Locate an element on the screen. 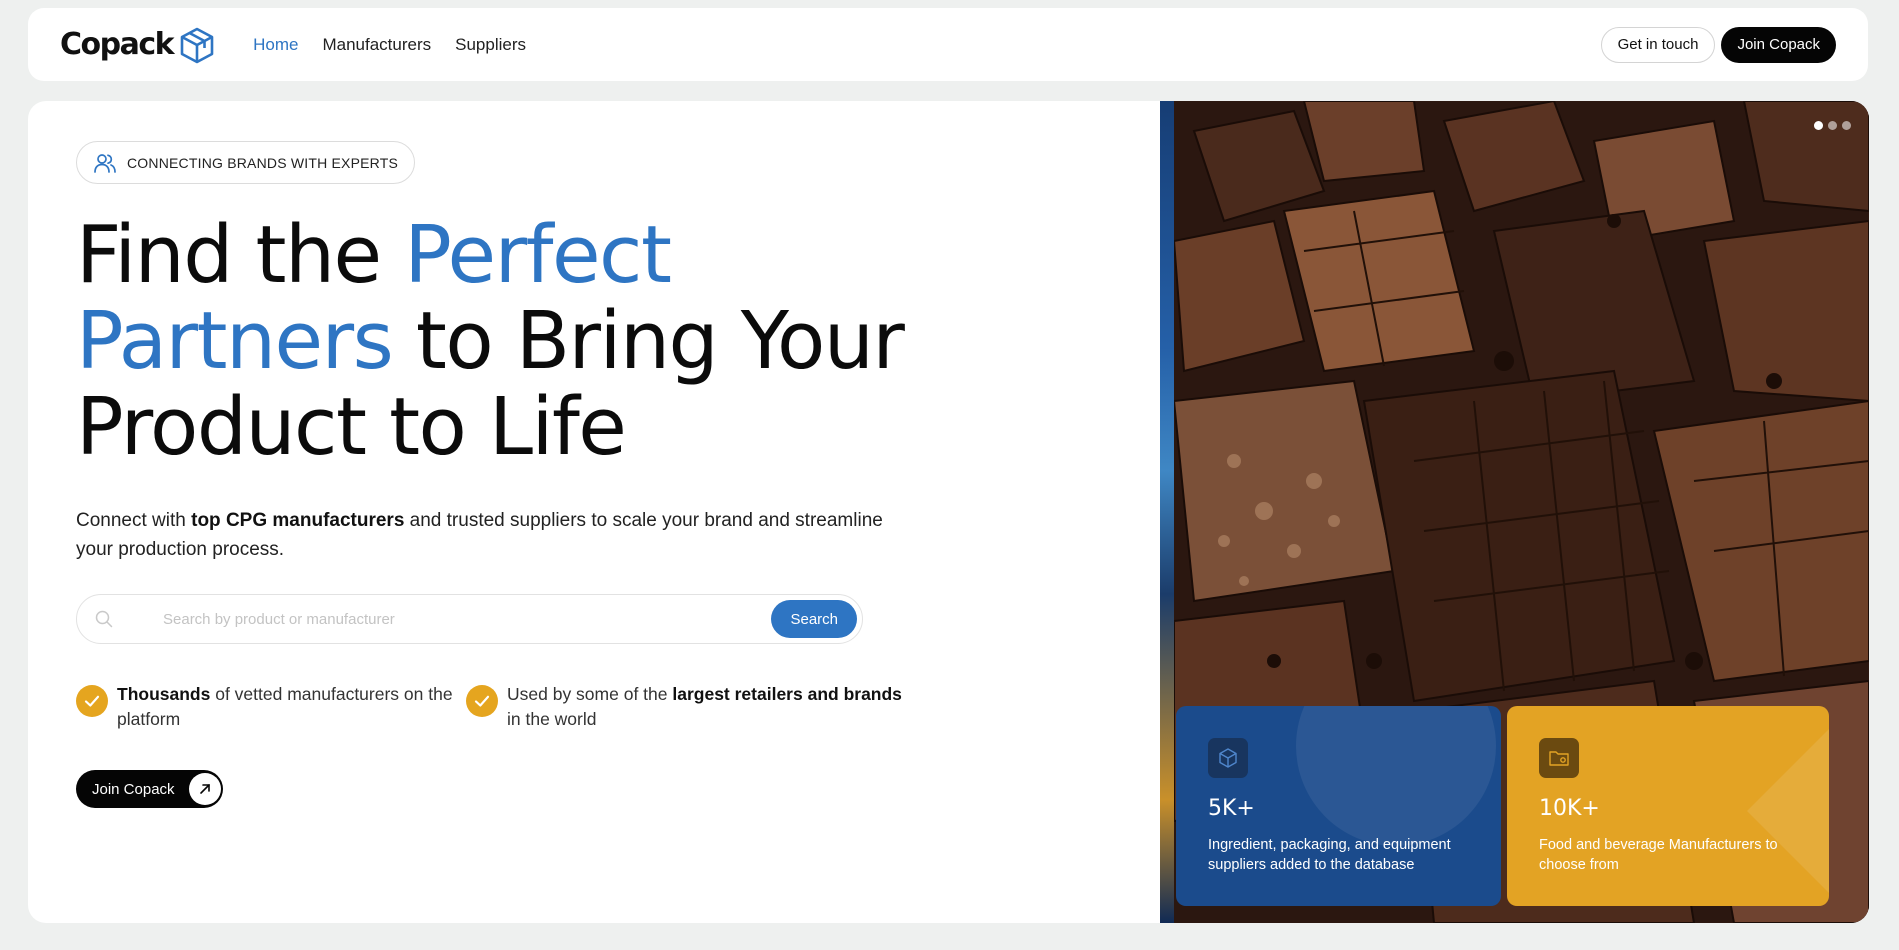  folder-gear-icon is located at coordinates (1559, 758).